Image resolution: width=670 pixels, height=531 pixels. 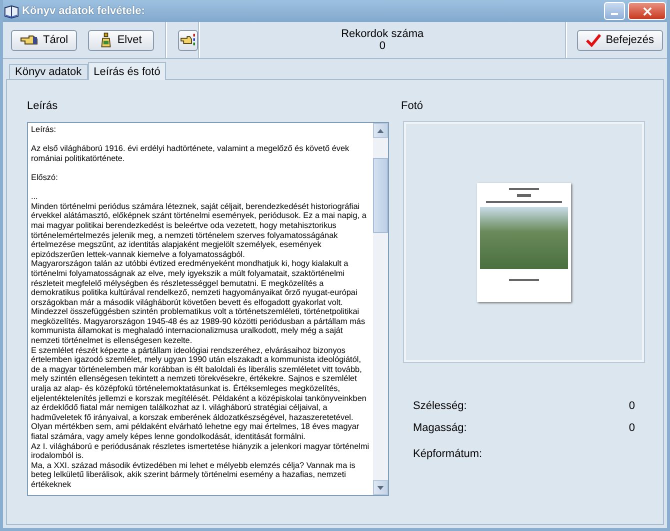 What do you see at coordinates (380, 195) in the screenshot?
I see `scroll-thumb` at bounding box center [380, 195].